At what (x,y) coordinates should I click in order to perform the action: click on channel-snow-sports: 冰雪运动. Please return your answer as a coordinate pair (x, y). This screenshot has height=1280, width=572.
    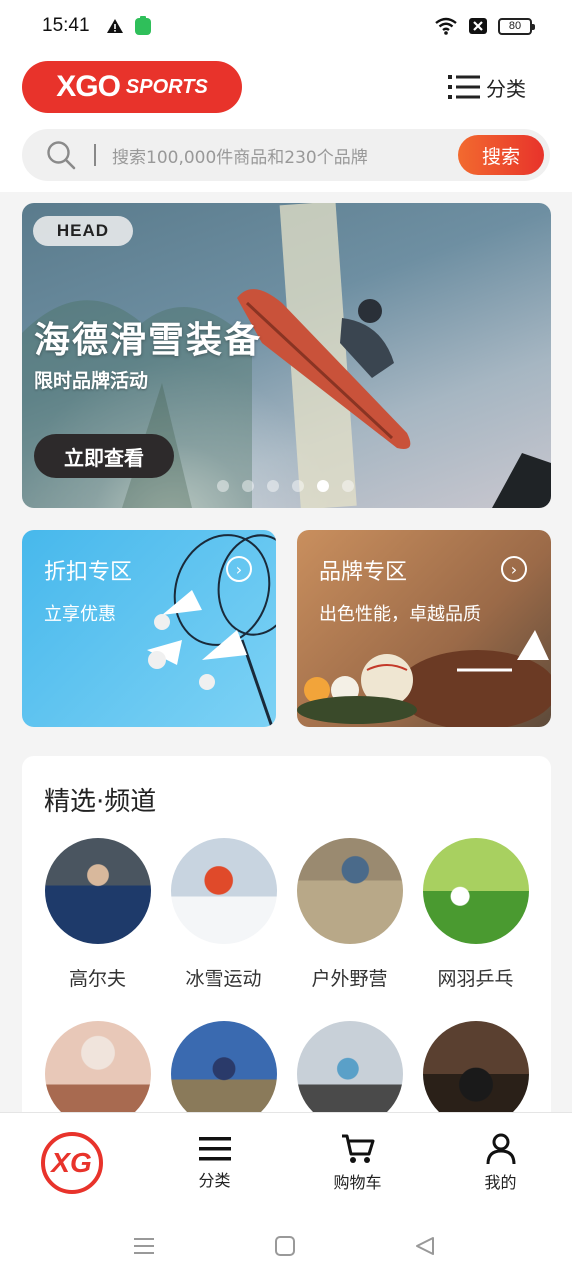
    Looking at the image, I should click on (223, 914).